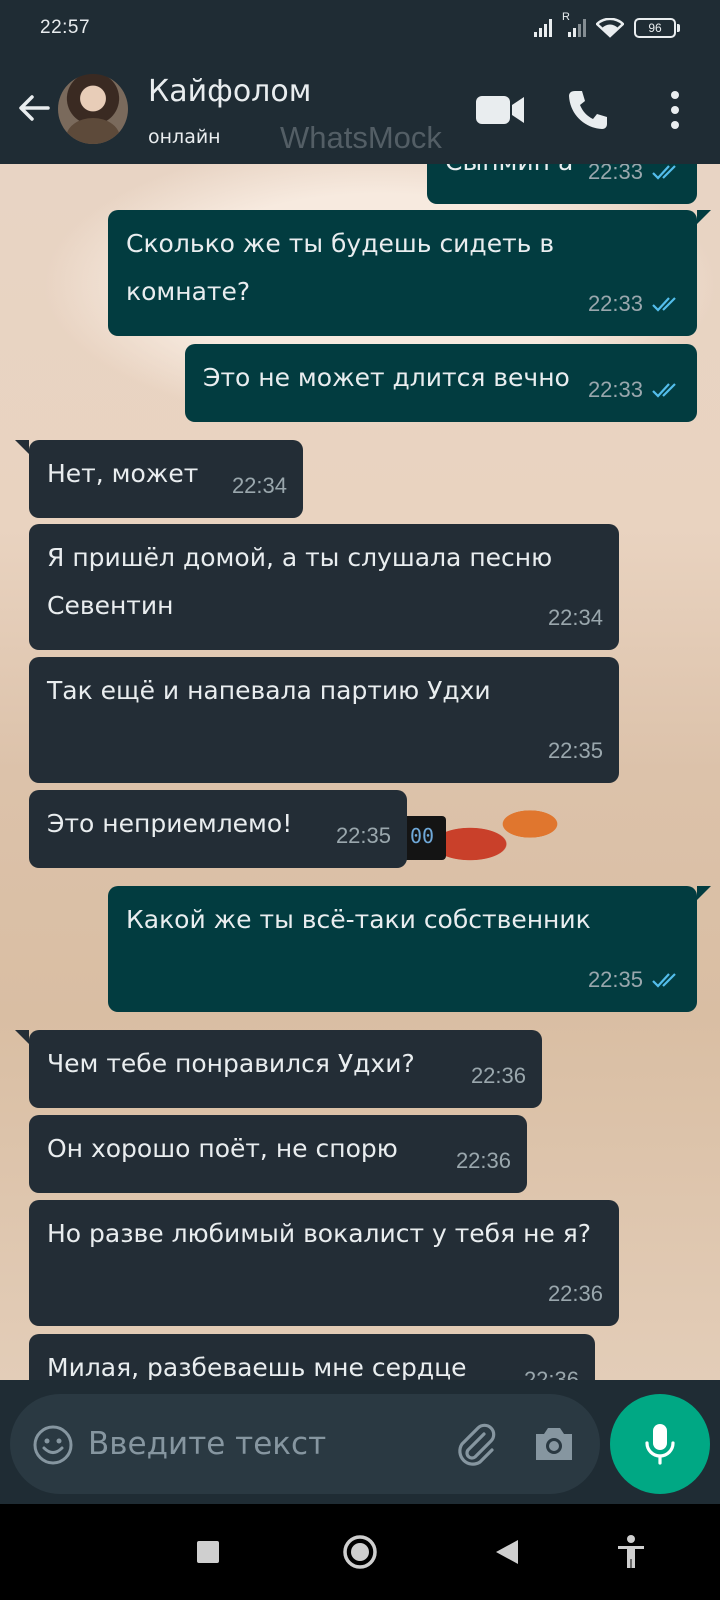 Image resolution: width=720 pixels, height=1600 pixels. What do you see at coordinates (340, 267) in the screenshot?
I see `message-text: Сколько же ты будешь сидеть в комнате?` at bounding box center [340, 267].